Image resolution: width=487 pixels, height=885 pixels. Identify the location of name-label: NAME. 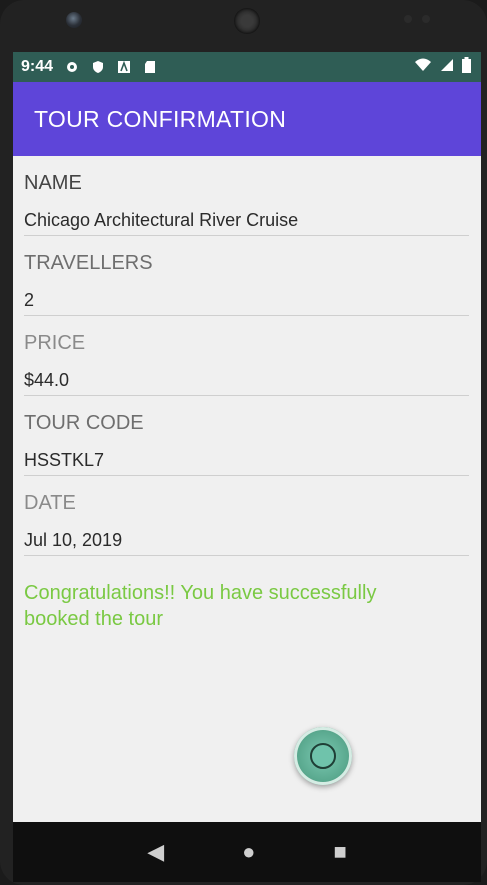
(53, 183).